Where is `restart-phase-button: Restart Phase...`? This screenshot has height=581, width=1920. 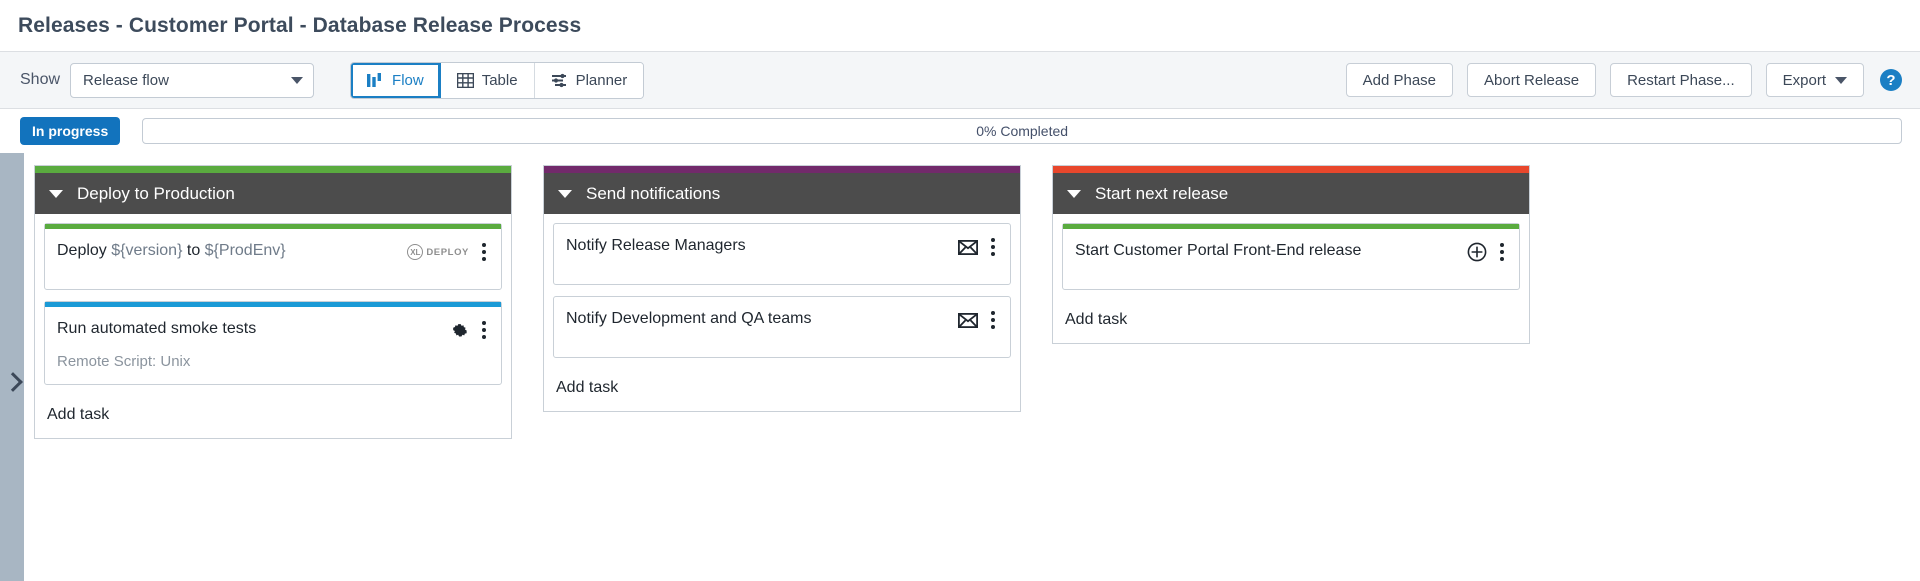 restart-phase-button: Restart Phase... is located at coordinates (1681, 80).